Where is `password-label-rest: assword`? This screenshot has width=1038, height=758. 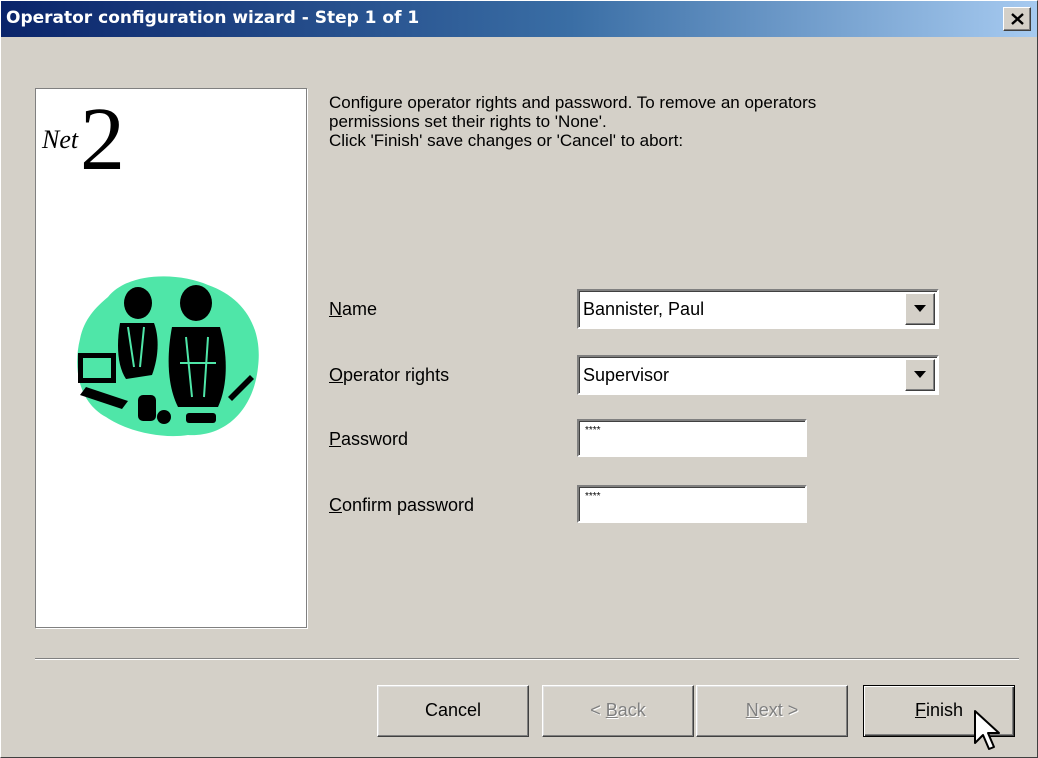 password-label-rest: assword is located at coordinates (375, 439).